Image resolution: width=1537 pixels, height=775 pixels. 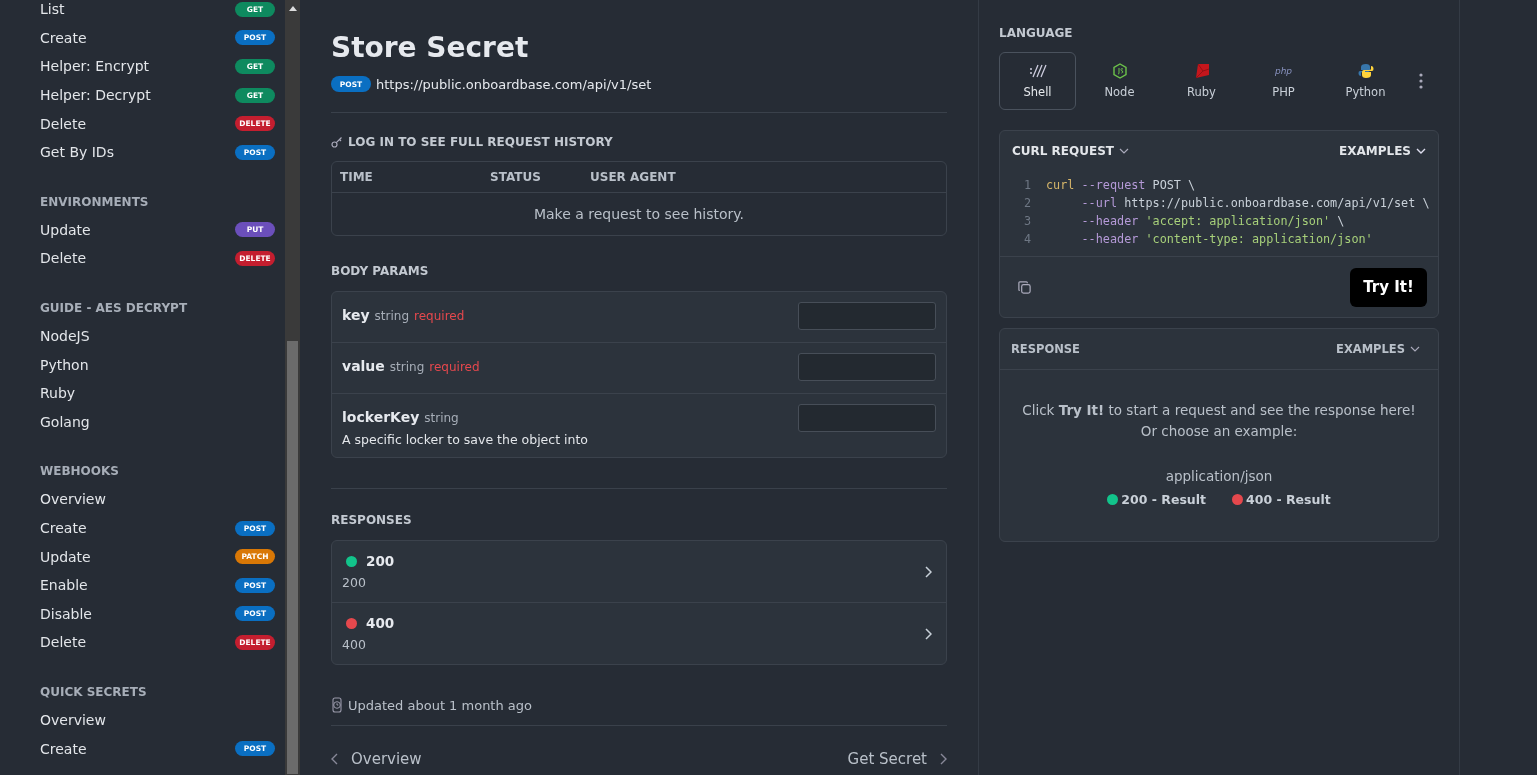 I want to click on sidebar-section-heading: QUICK SECRETS, so click(x=94, y=692).